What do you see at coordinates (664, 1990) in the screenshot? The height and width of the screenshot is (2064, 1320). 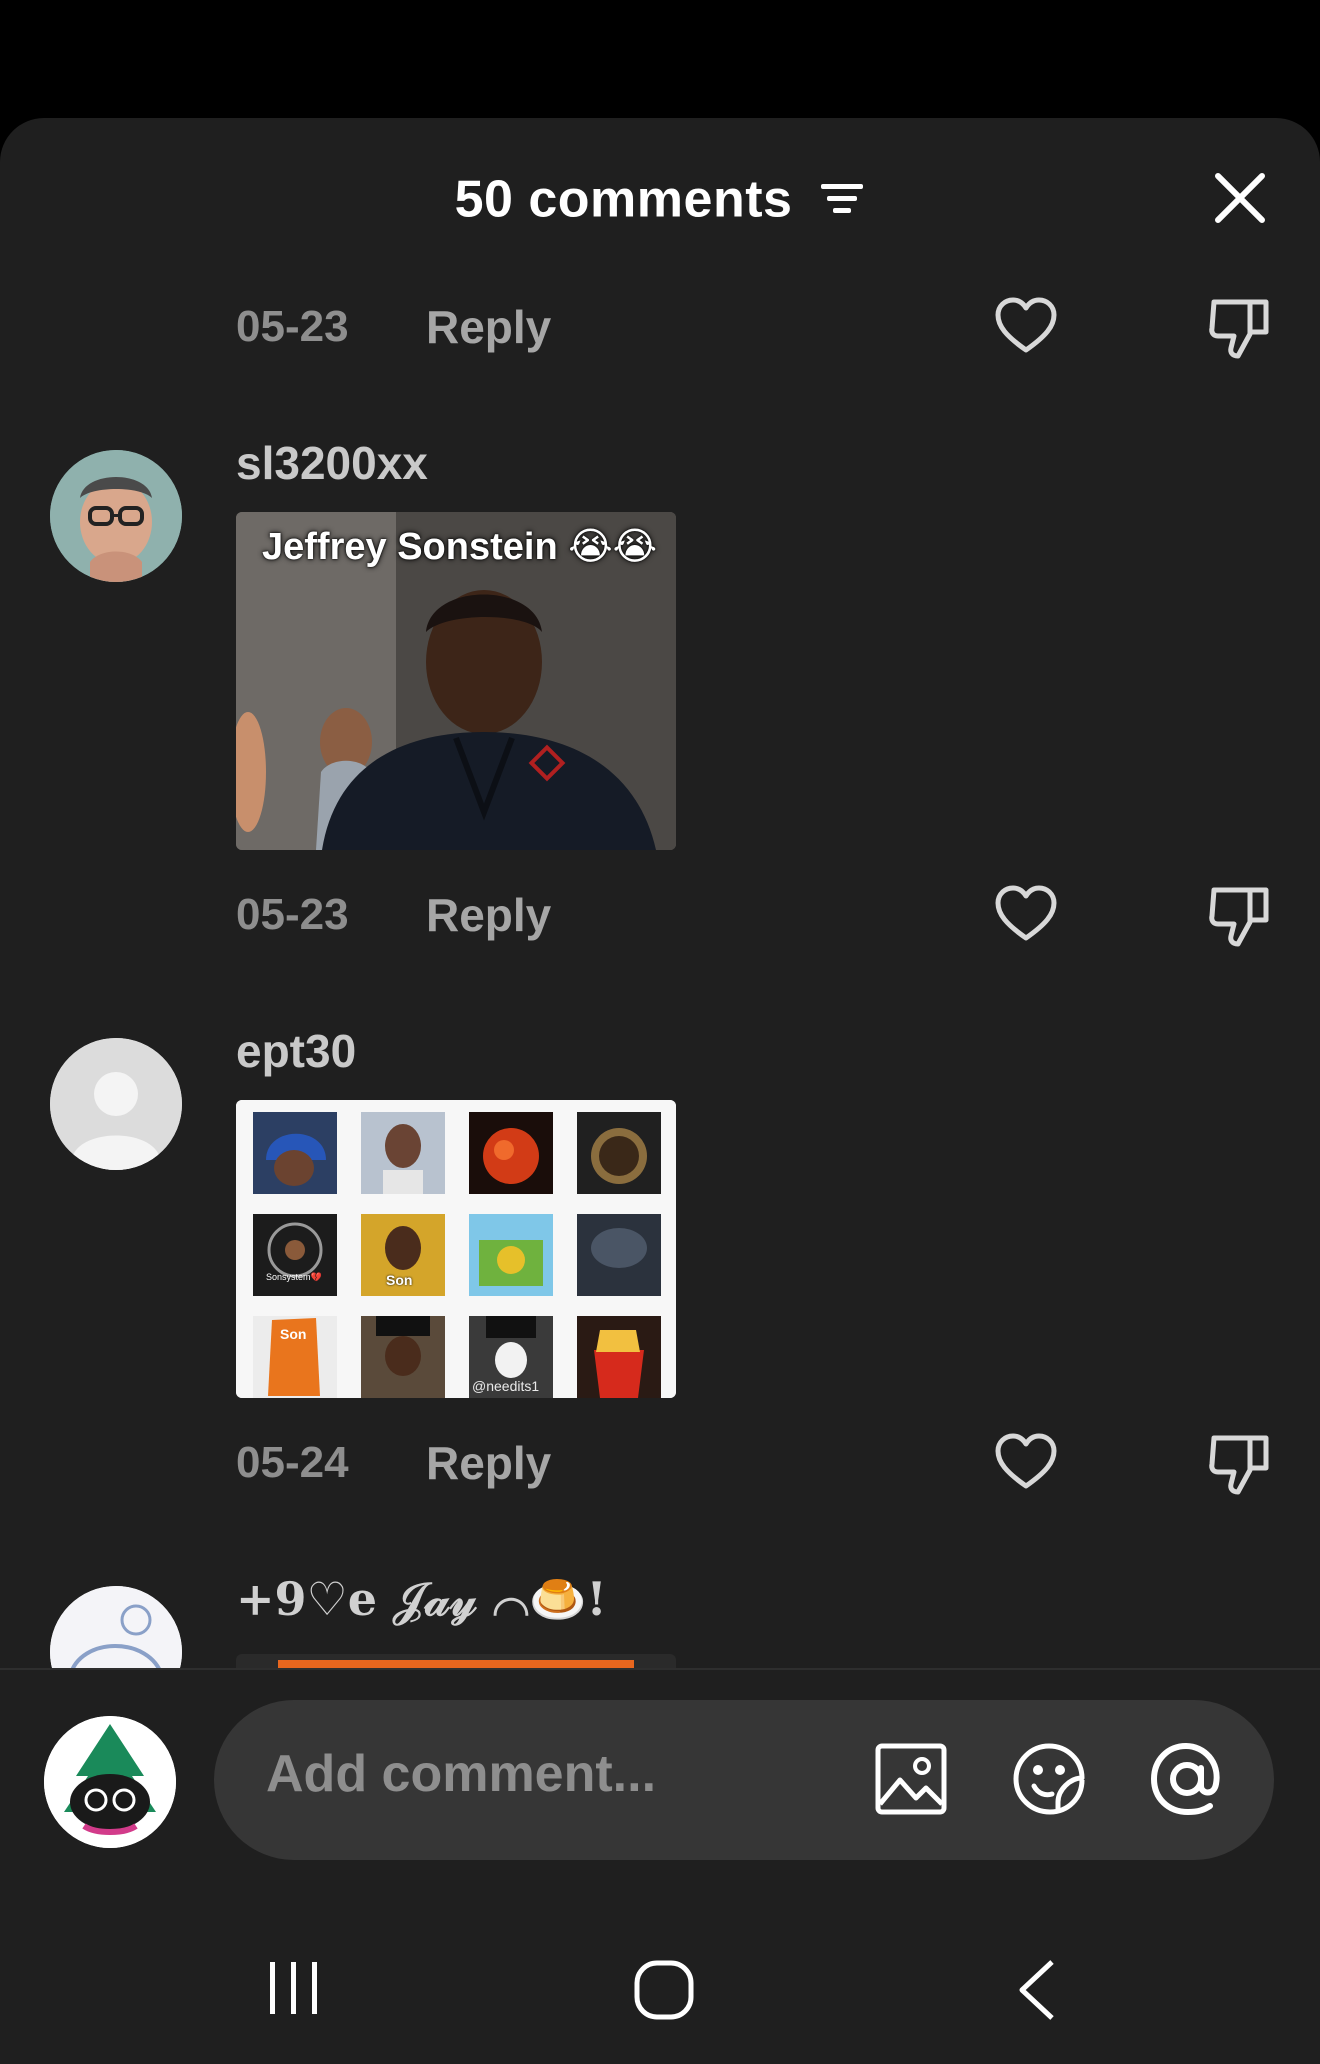 I see `home-icon` at bounding box center [664, 1990].